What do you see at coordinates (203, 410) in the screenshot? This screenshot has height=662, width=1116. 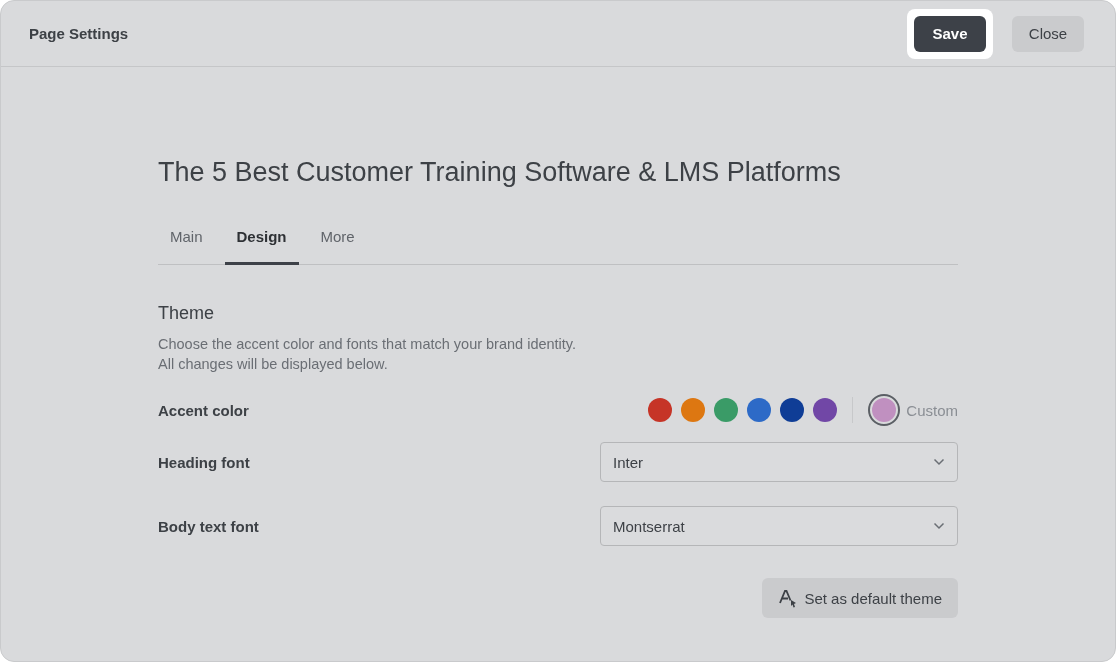 I see `field-label: Accent color` at bounding box center [203, 410].